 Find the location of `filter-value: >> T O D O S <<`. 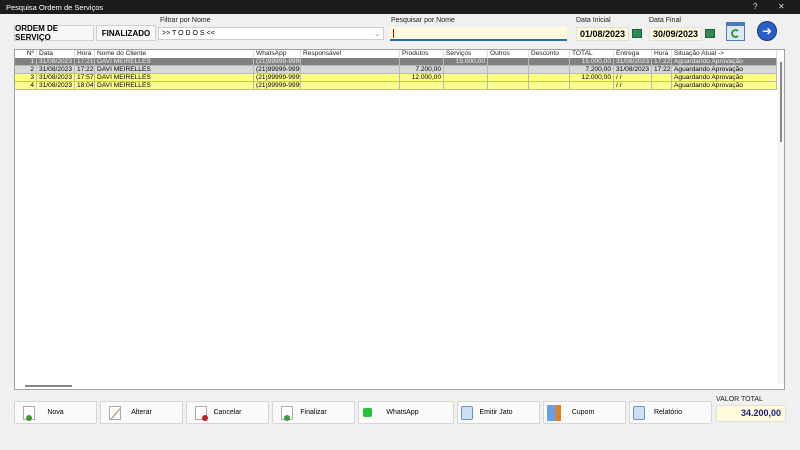

filter-value: >> T O D O S << is located at coordinates (188, 33).